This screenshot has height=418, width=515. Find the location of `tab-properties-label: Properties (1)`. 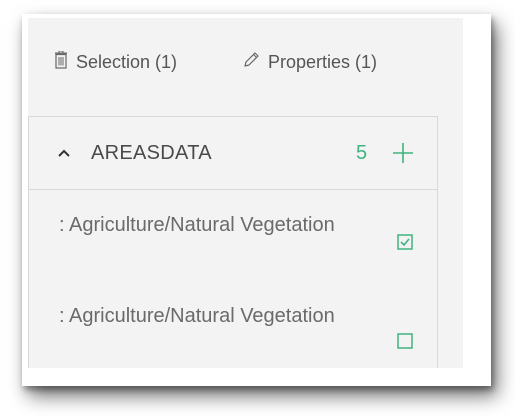

tab-properties-label: Properties (1) is located at coordinates (323, 61).